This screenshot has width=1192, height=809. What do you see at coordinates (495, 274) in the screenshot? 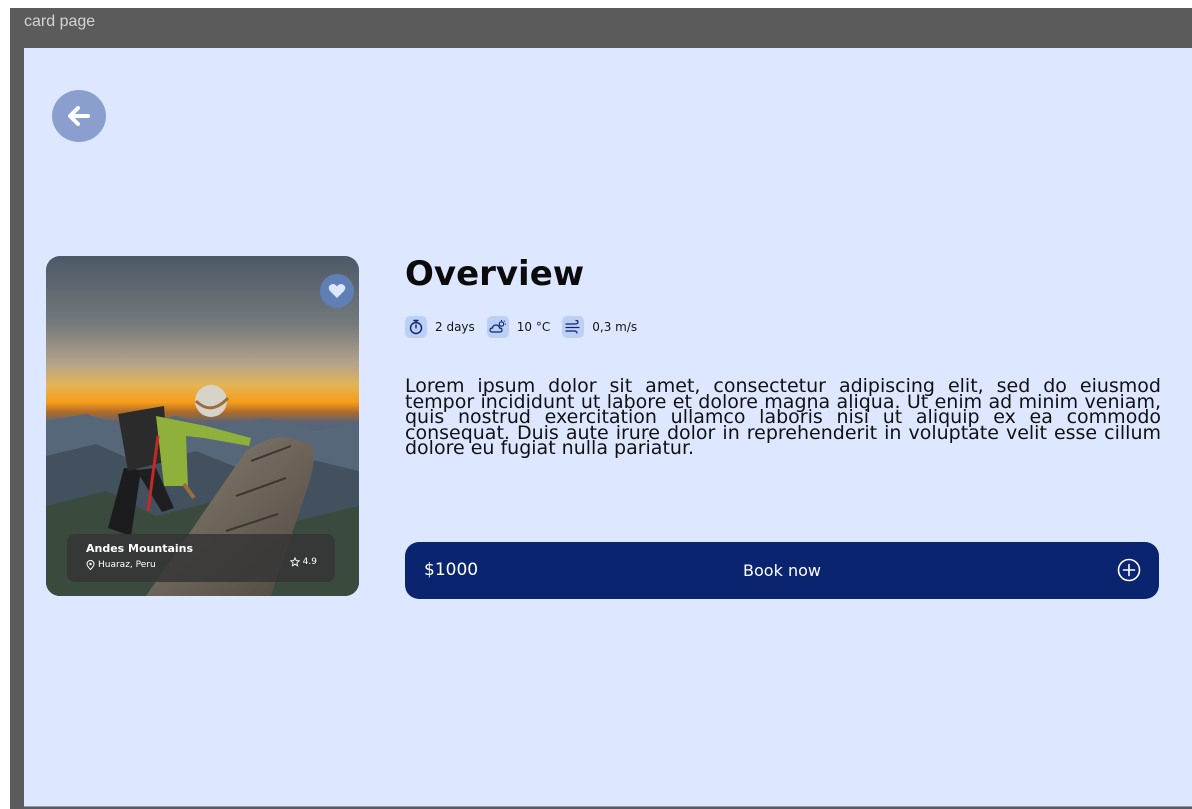
I see `overview-title: Overview` at bounding box center [495, 274].